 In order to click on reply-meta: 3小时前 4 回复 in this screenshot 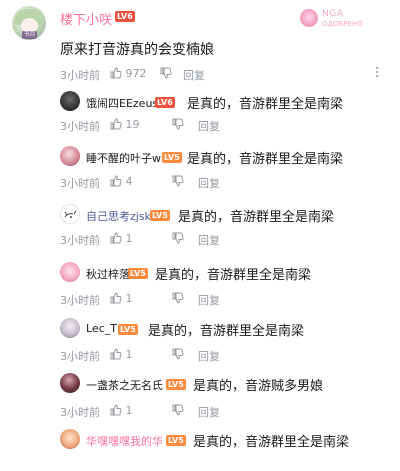, I will do `click(210, 183)`.